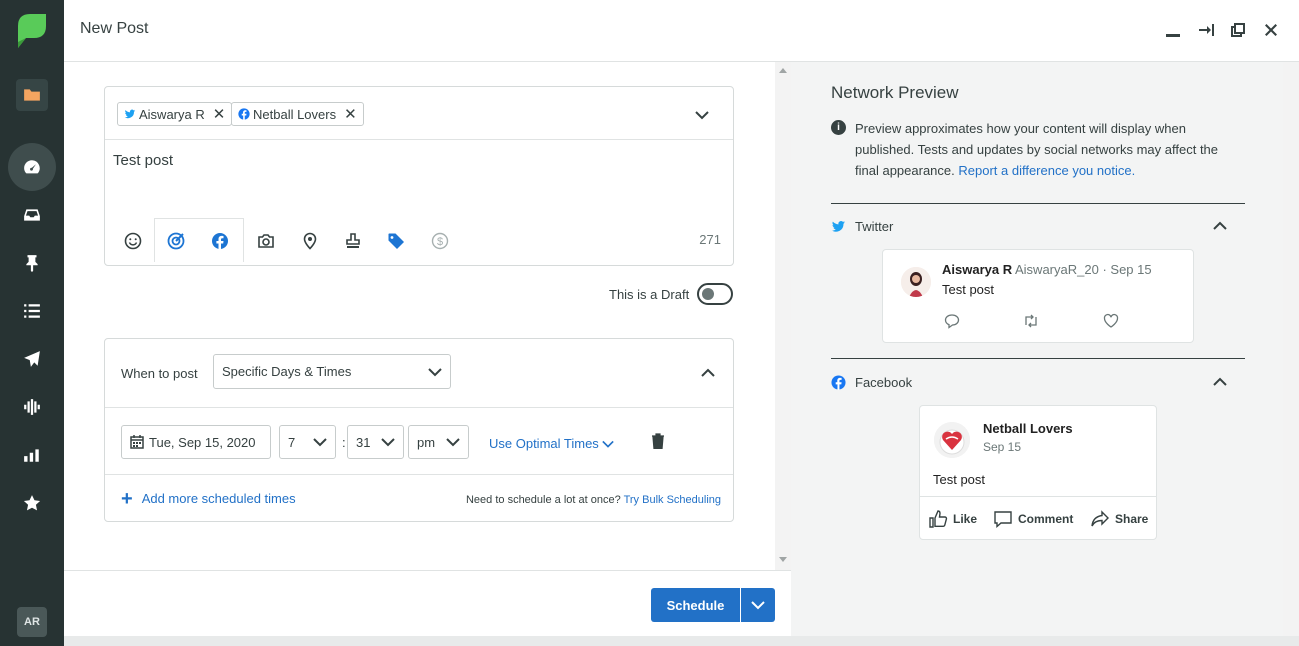 The width and height of the screenshot is (1299, 646). I want to click on tweet-author-name: Aiswarya R, so click(977, 269).